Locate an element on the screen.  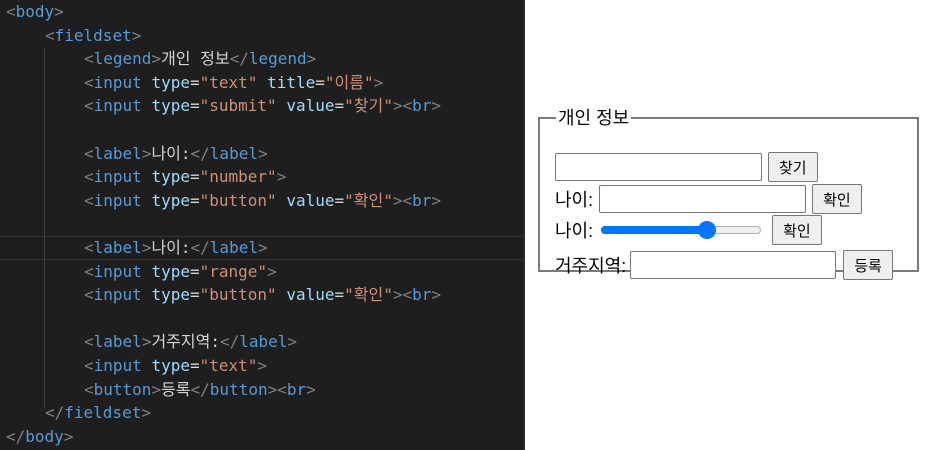
code-token: fieldset is located at coordinates (93, 35).